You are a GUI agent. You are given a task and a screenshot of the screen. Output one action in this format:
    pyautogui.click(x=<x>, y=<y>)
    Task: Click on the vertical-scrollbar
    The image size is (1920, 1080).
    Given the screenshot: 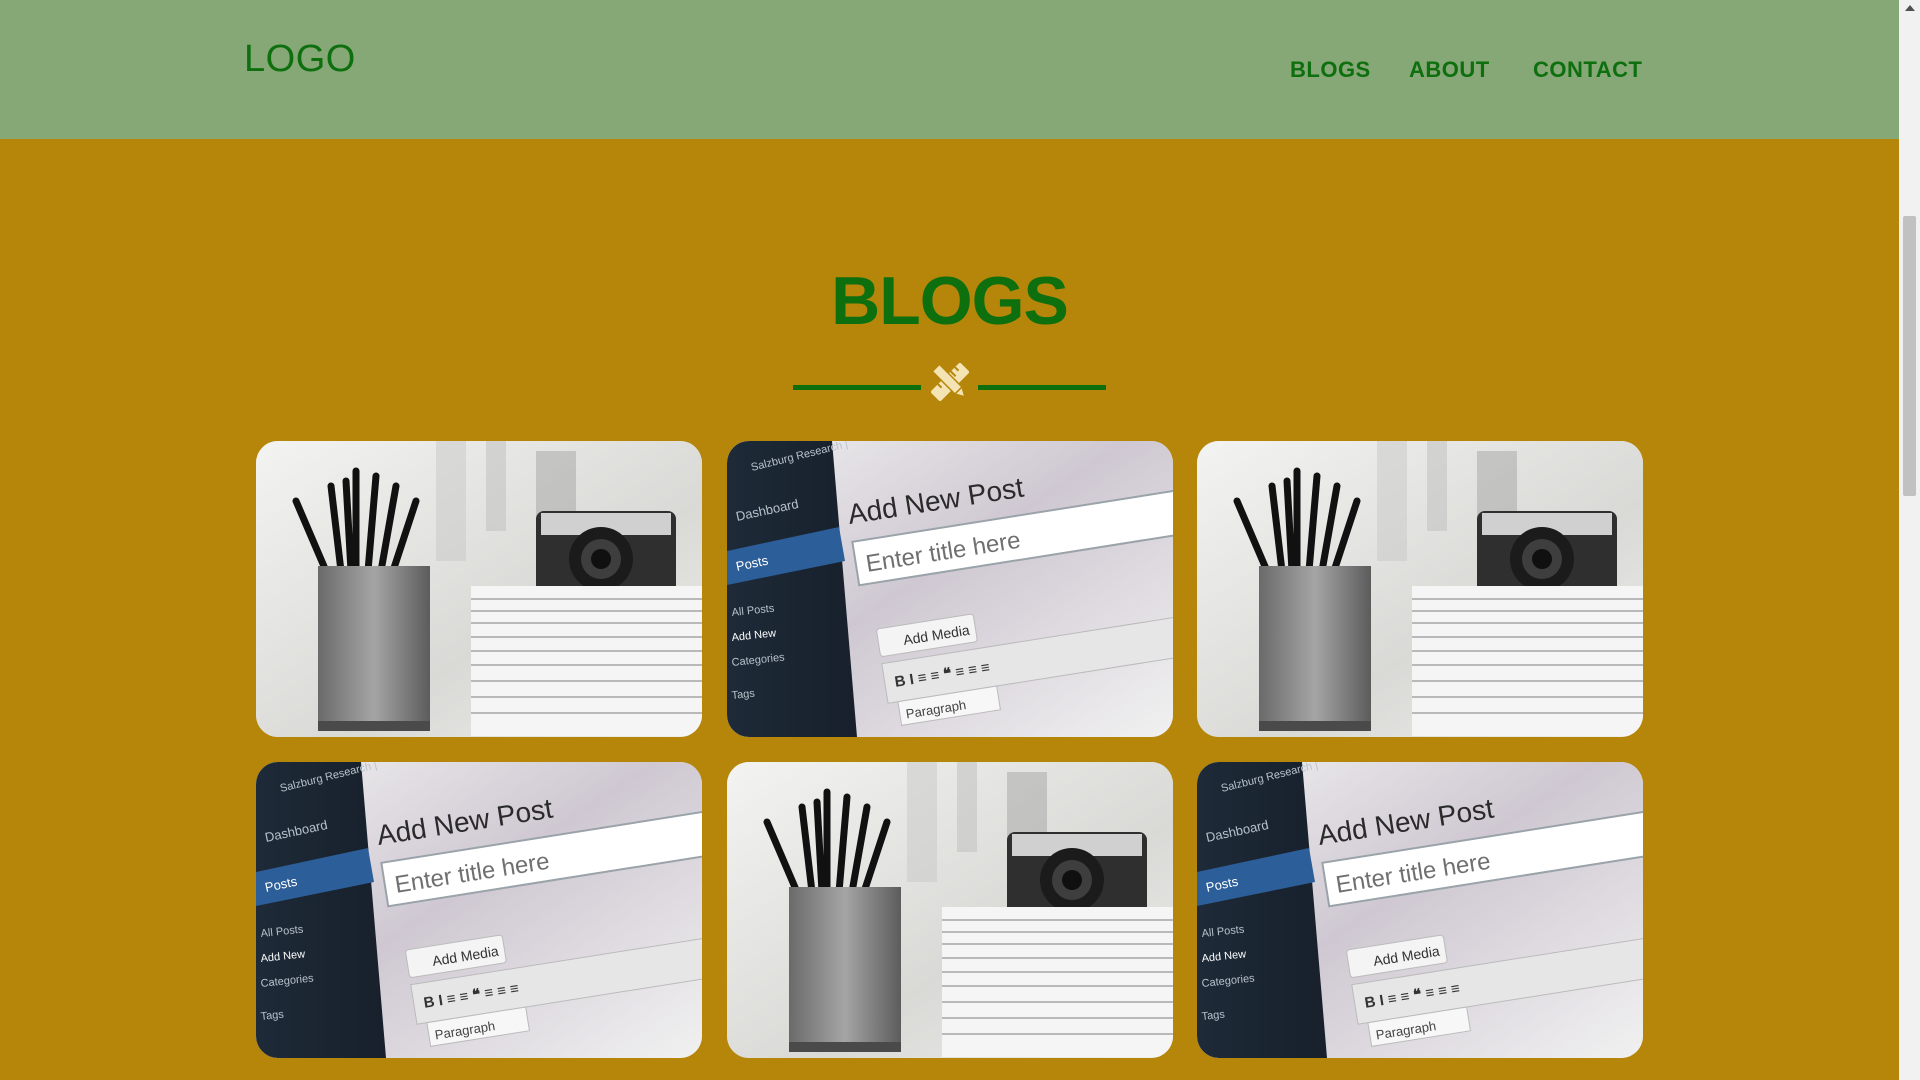 What is the action you would take?
    pyautogui.click(x=1909, y=540)
    